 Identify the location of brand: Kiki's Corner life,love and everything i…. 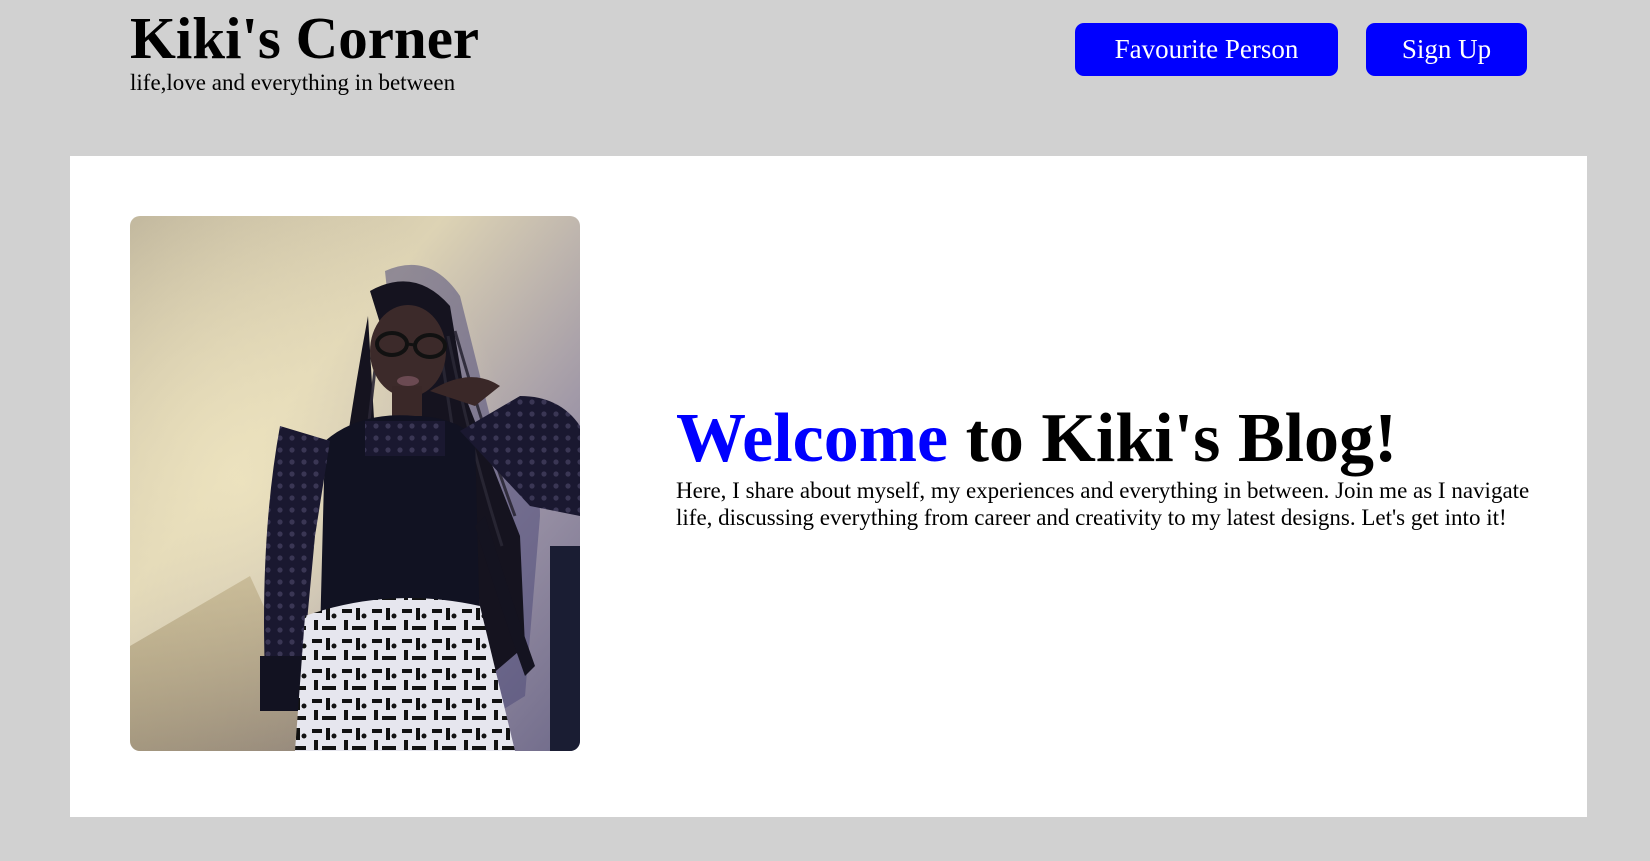
(304, 51).